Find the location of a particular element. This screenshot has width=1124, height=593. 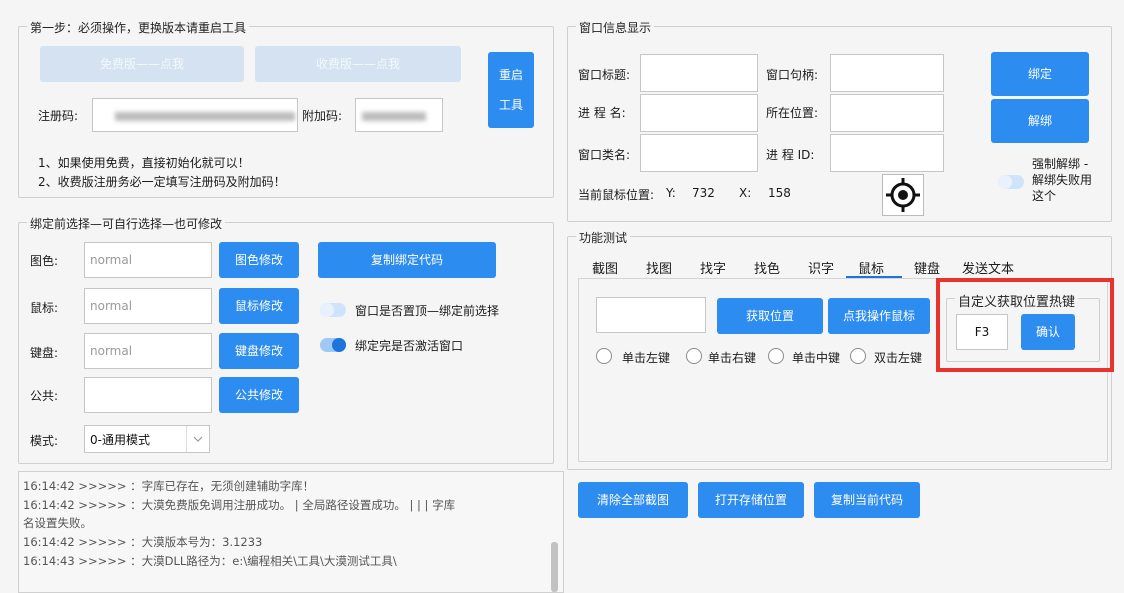

log-scrollbar-thumb is located at coordinates (554, 567).